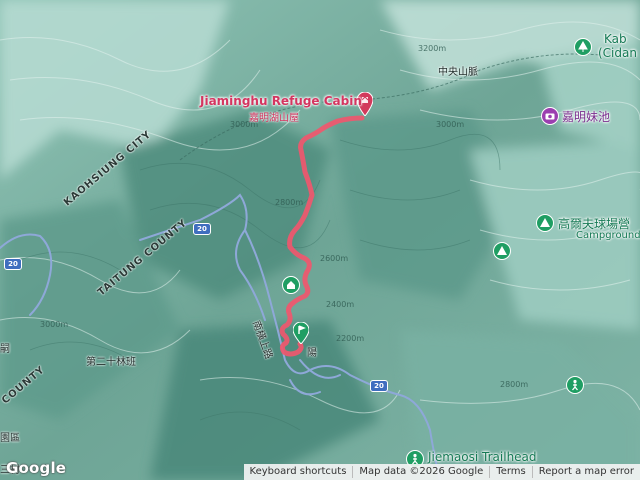 Image resolution: width=640 pixels, height=480 pixels. What do you see at coordinates (482, 457) in the screenshot?
I see `jiemaosi-label: Jiemaosi Trailhead` at bounding box center [482, 457].